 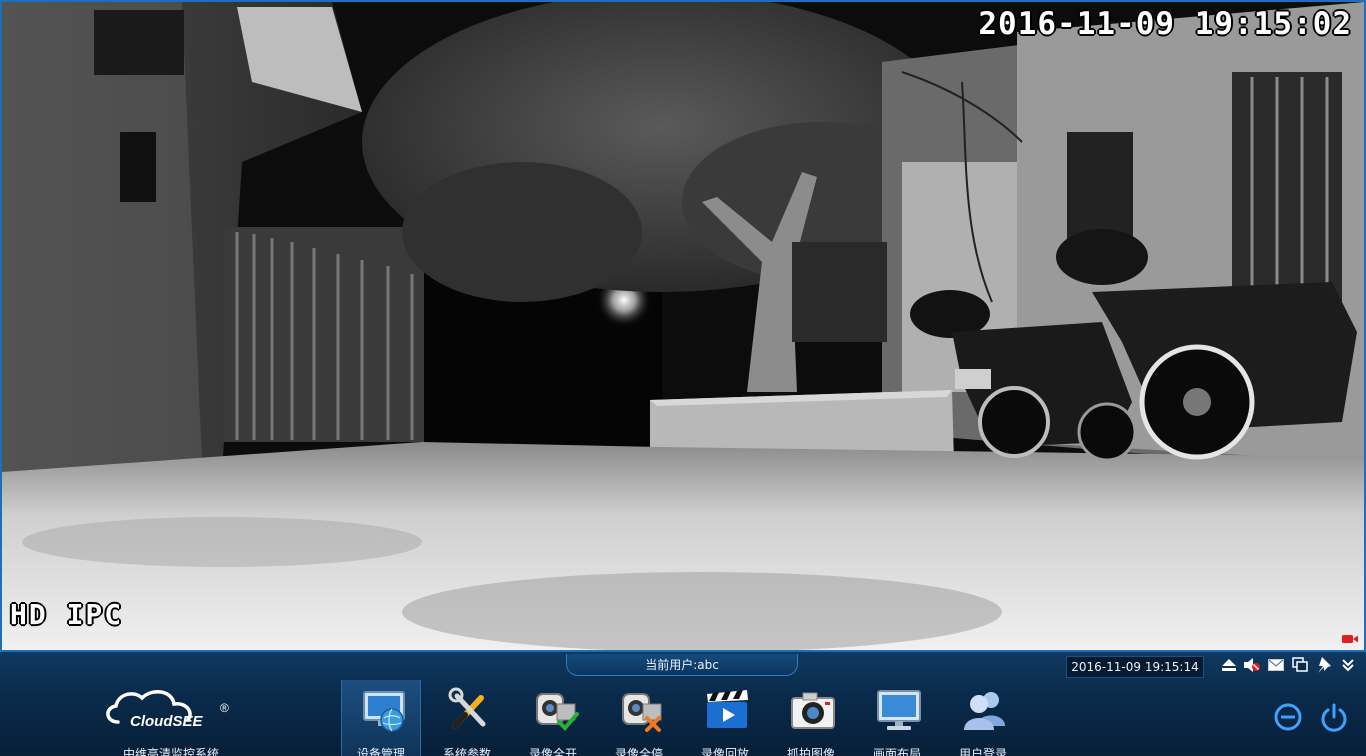 What do you see at coordinates (810, 751) in the screenshot?
I see `snapshot-label: 抓拍图像` at bounding box center [810, 751].